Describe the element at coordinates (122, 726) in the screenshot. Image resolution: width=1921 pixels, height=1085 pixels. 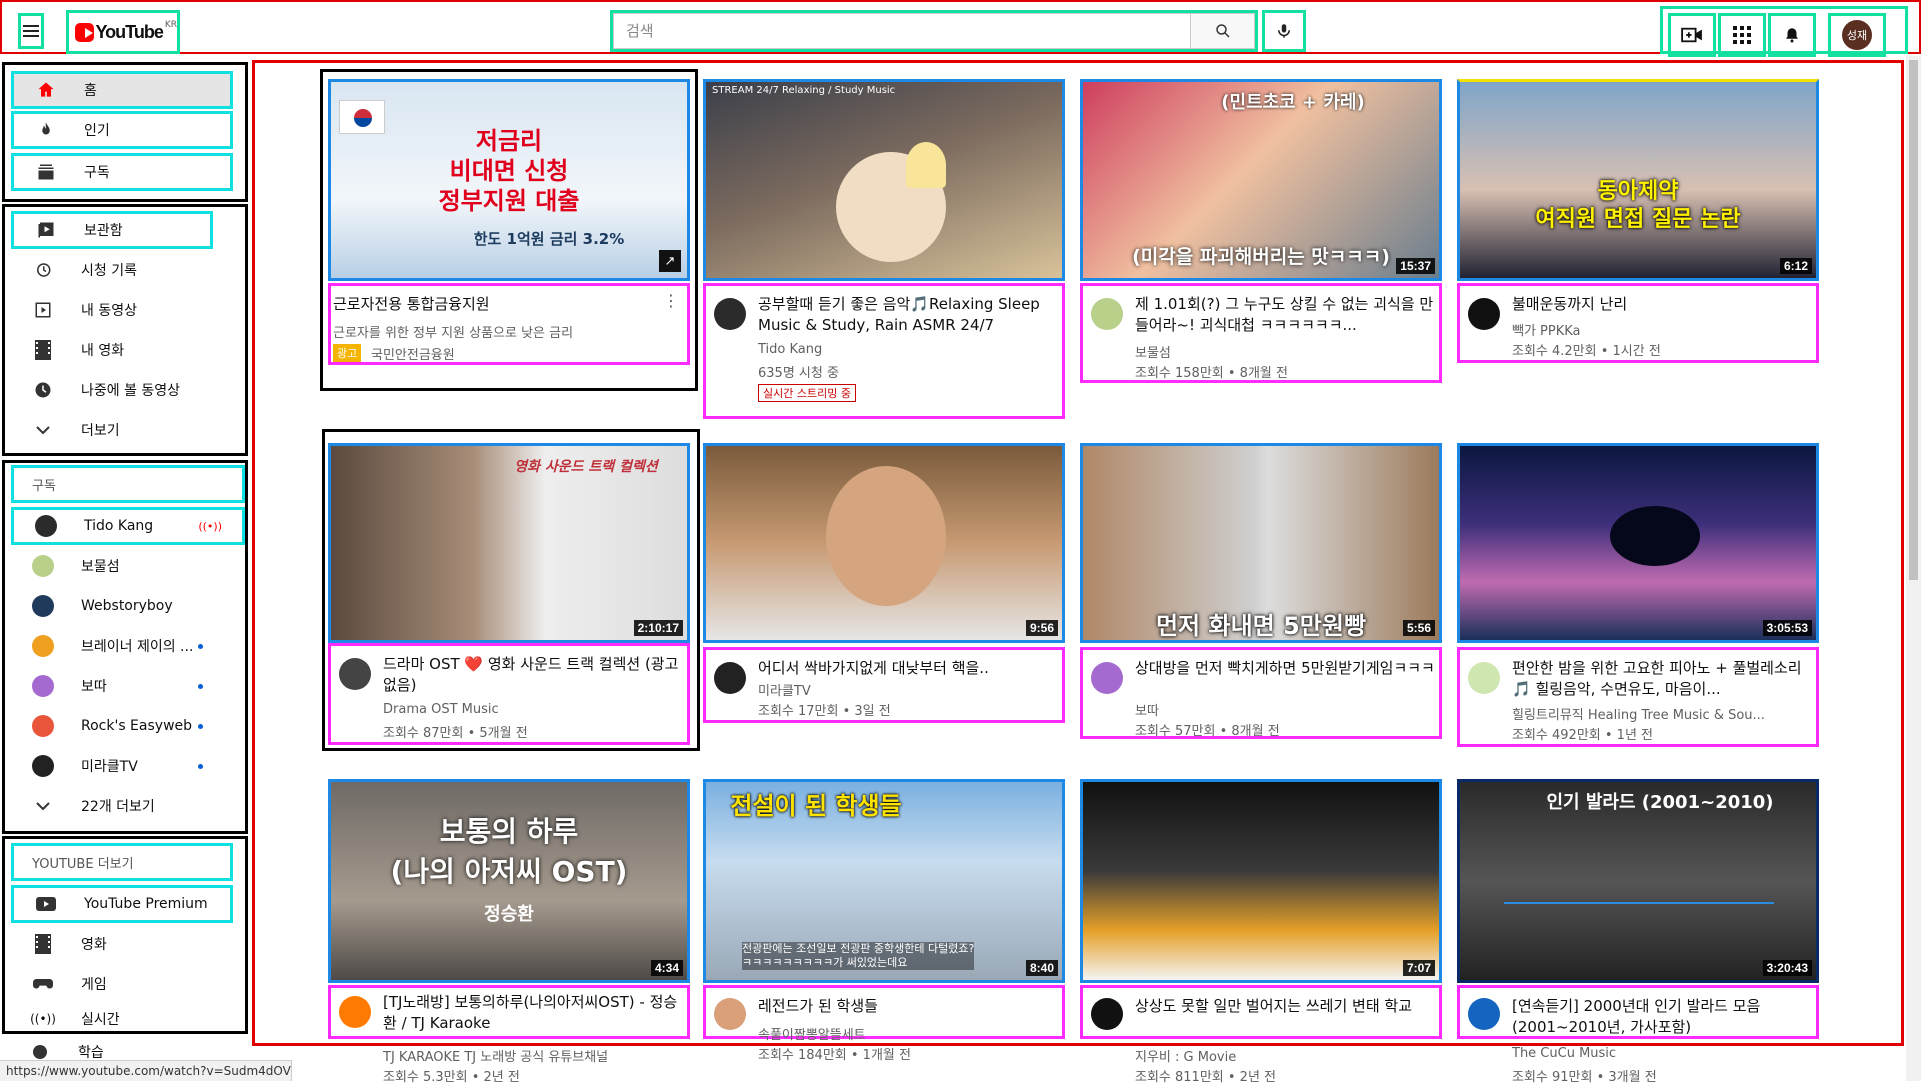
I see `sidebar-channel: Rock's Easyweb` at that location.